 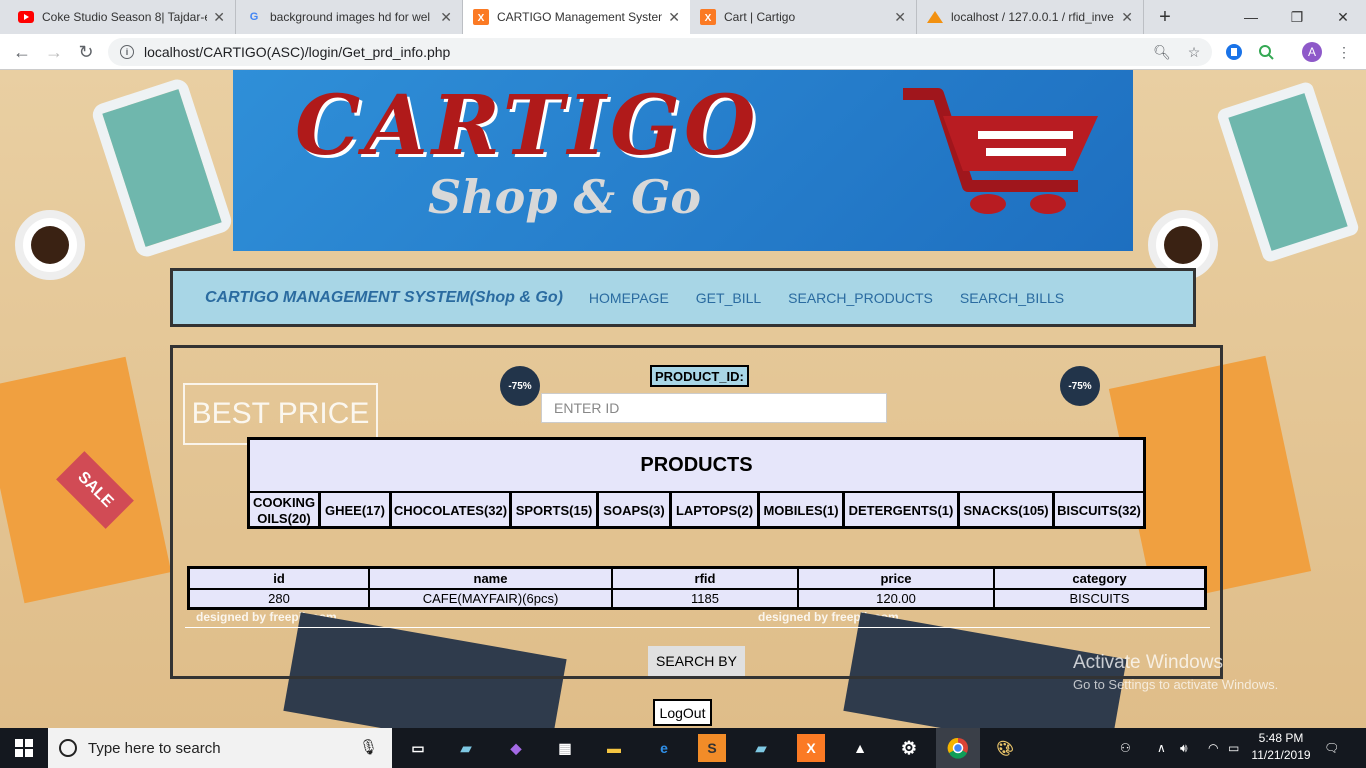 I want to click on forward-arrow-icon: →, so click(x=54, y=52).